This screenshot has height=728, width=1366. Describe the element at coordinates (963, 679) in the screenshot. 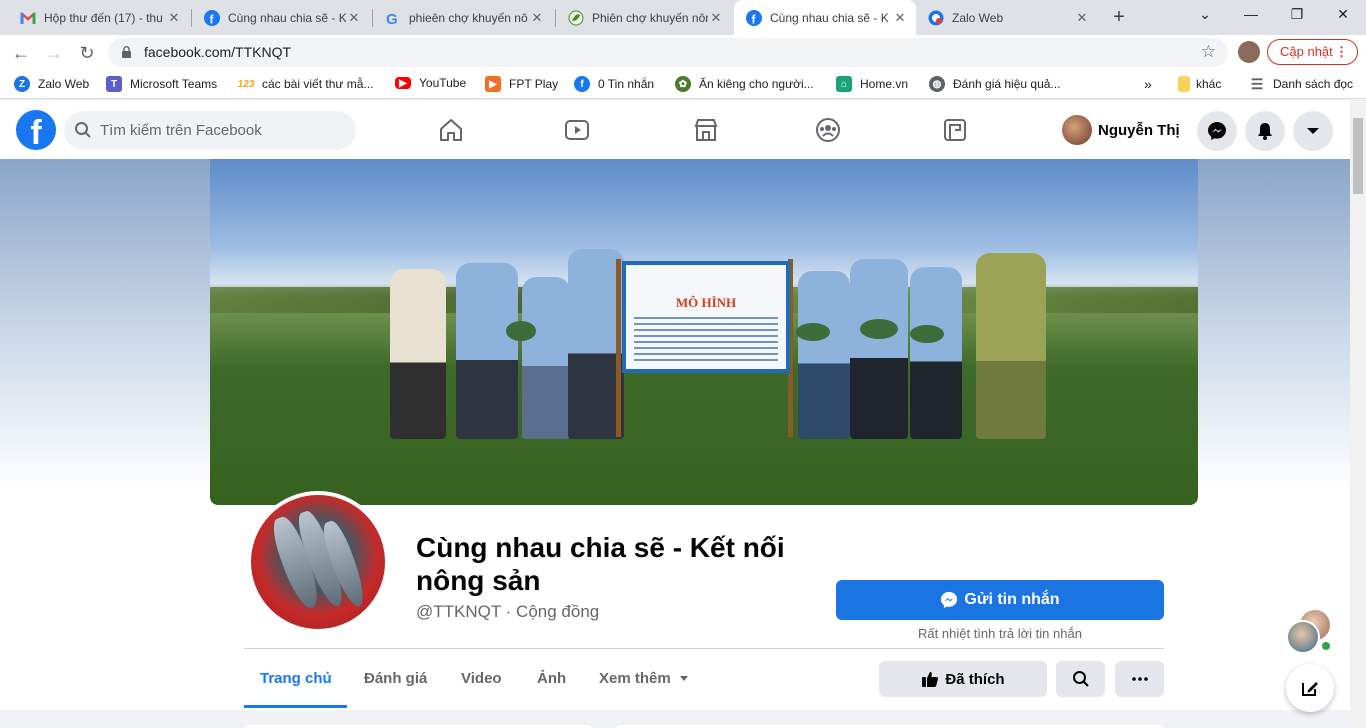

I see `liked-button: Đã thích` at that location.